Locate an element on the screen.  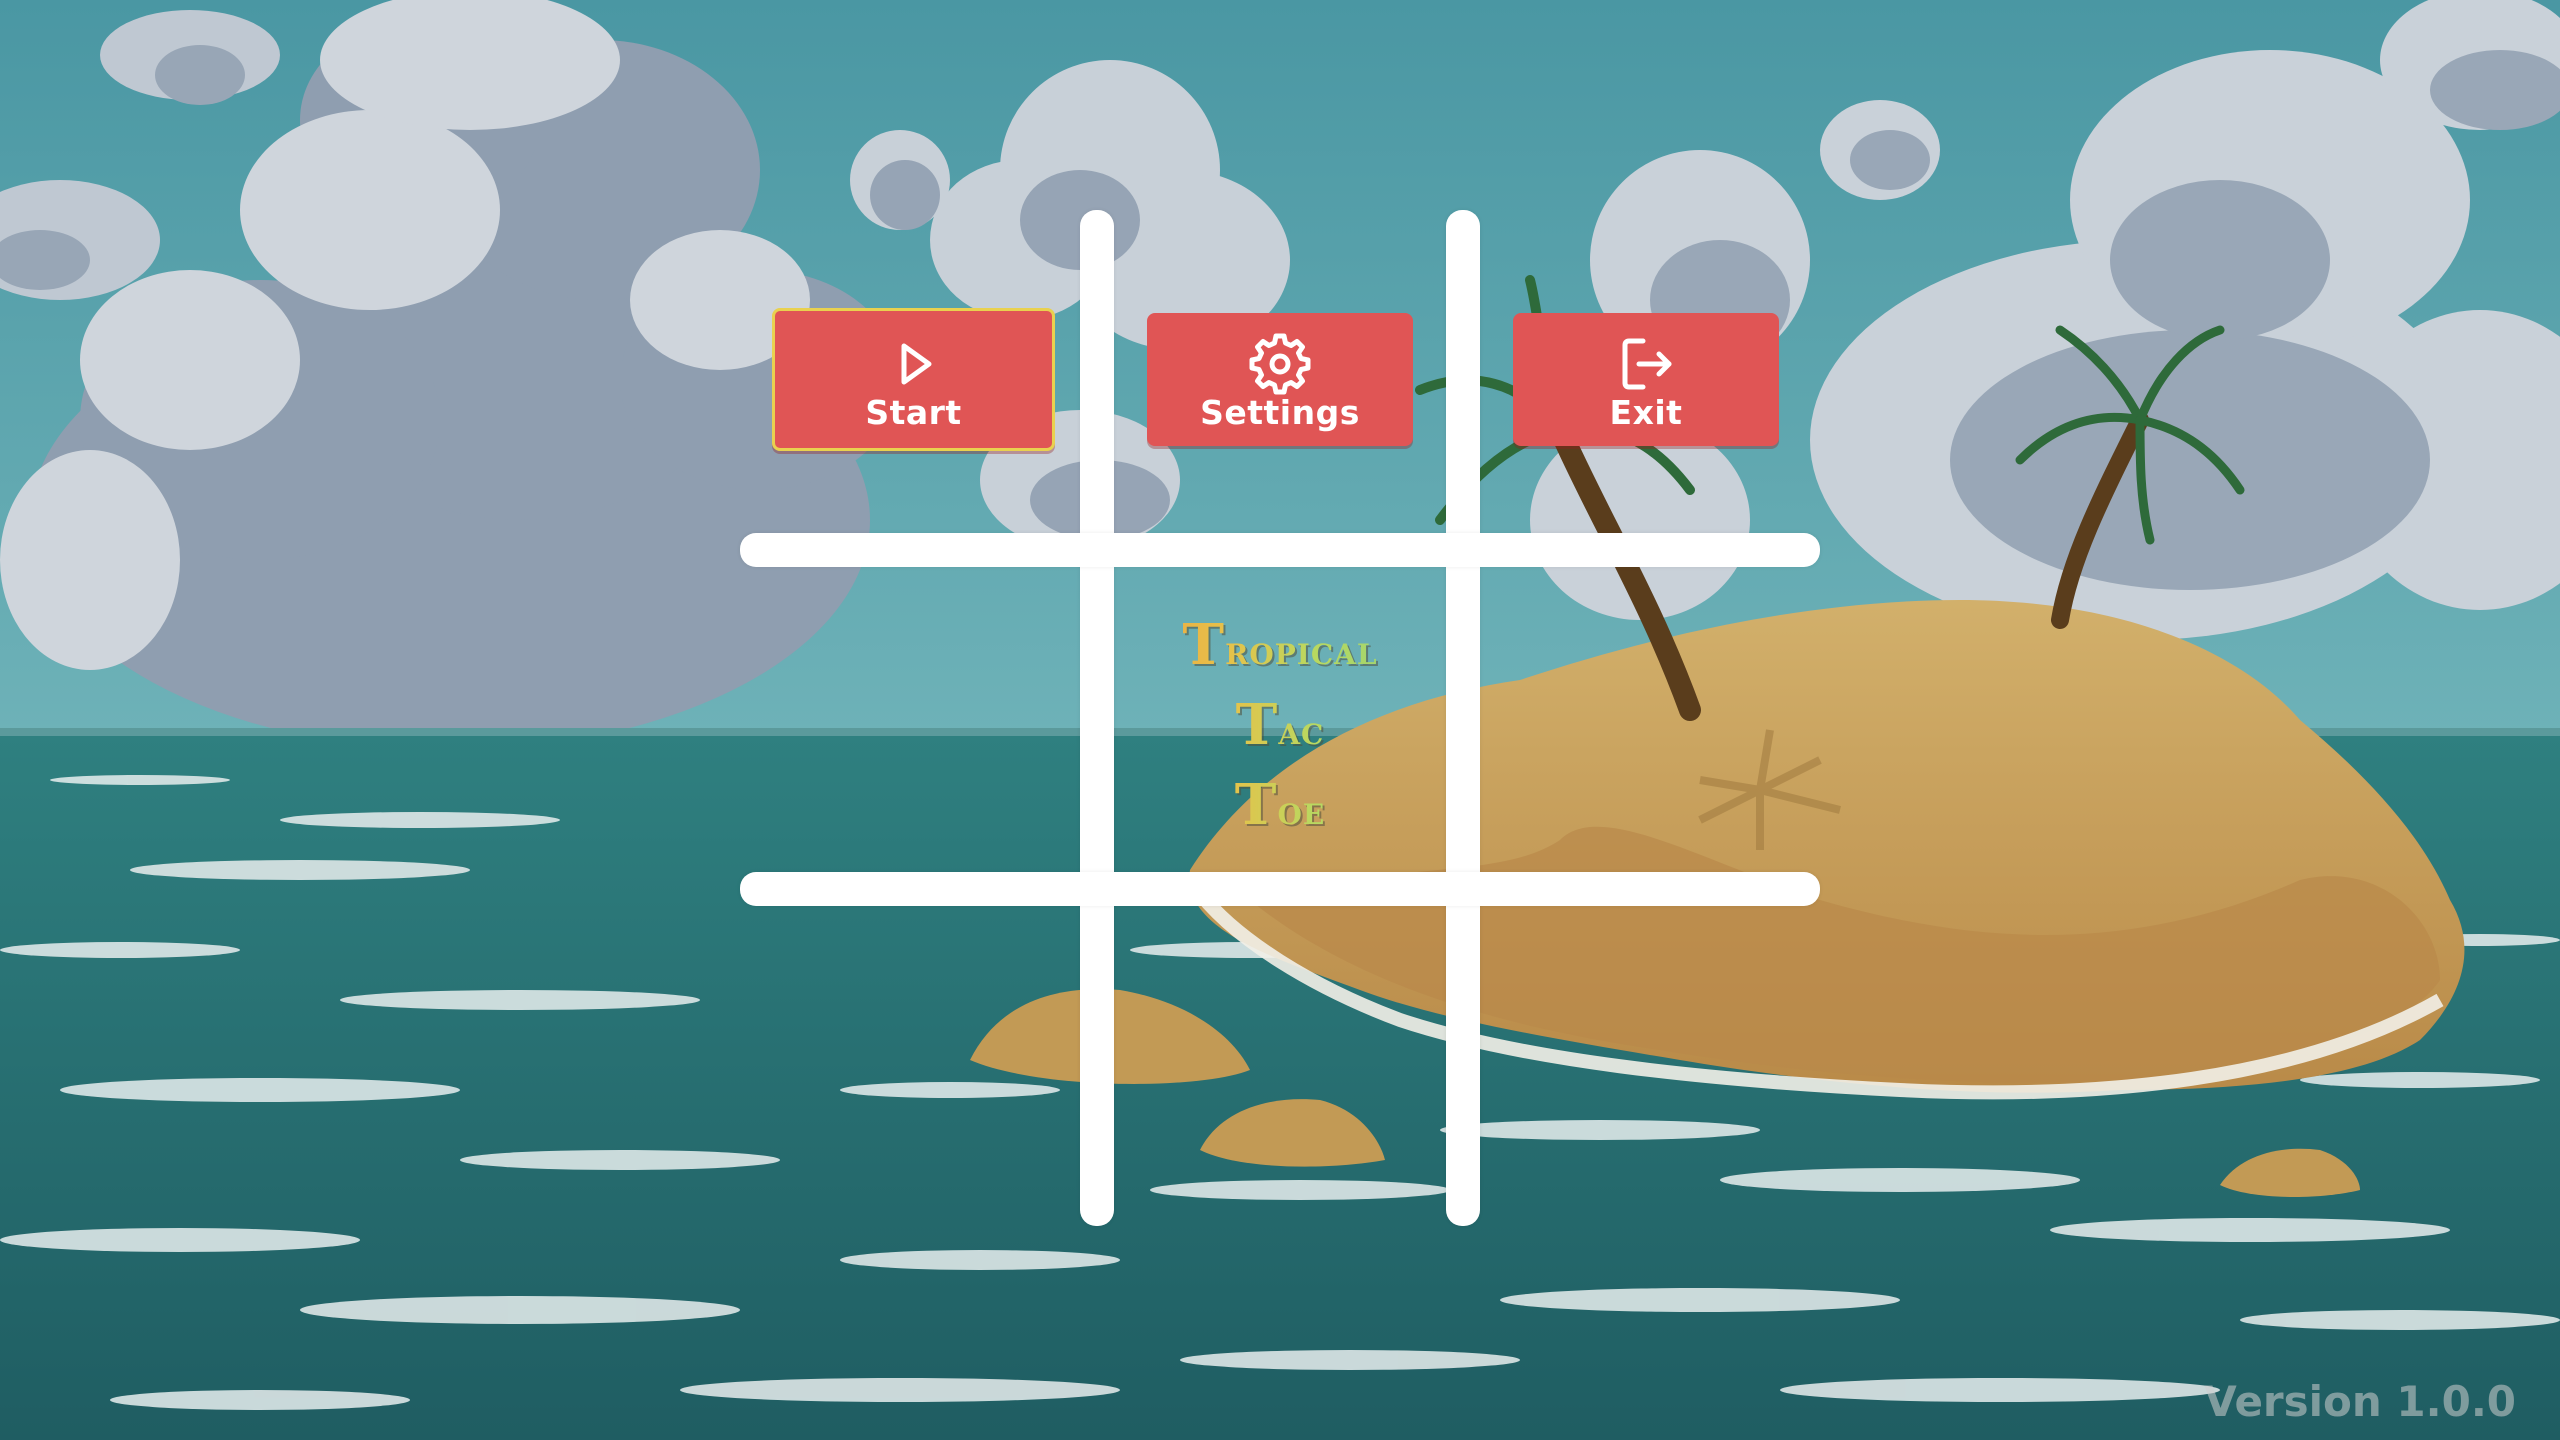
exit-button: Exit is located at coordinates (1646, 379).